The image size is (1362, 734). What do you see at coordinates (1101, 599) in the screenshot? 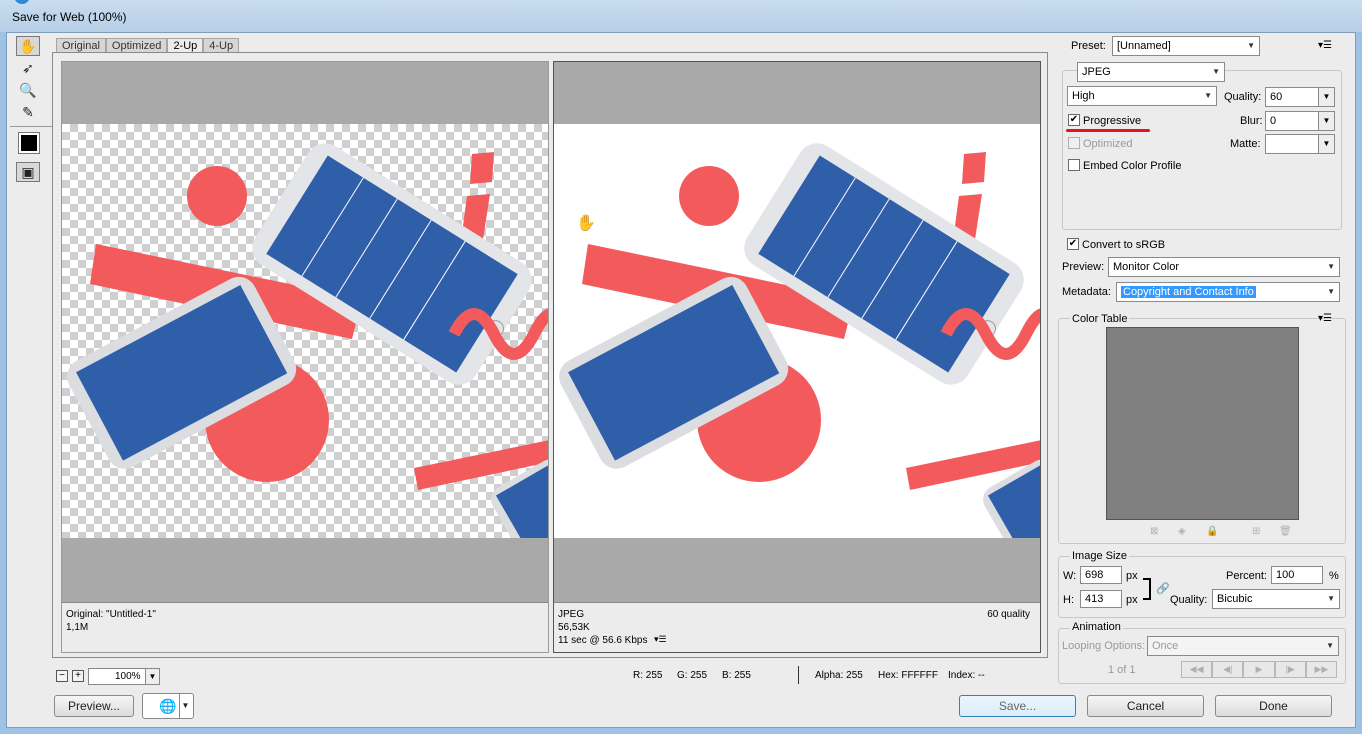
I see `height-input: 413` at bounding box center [1101, 599].